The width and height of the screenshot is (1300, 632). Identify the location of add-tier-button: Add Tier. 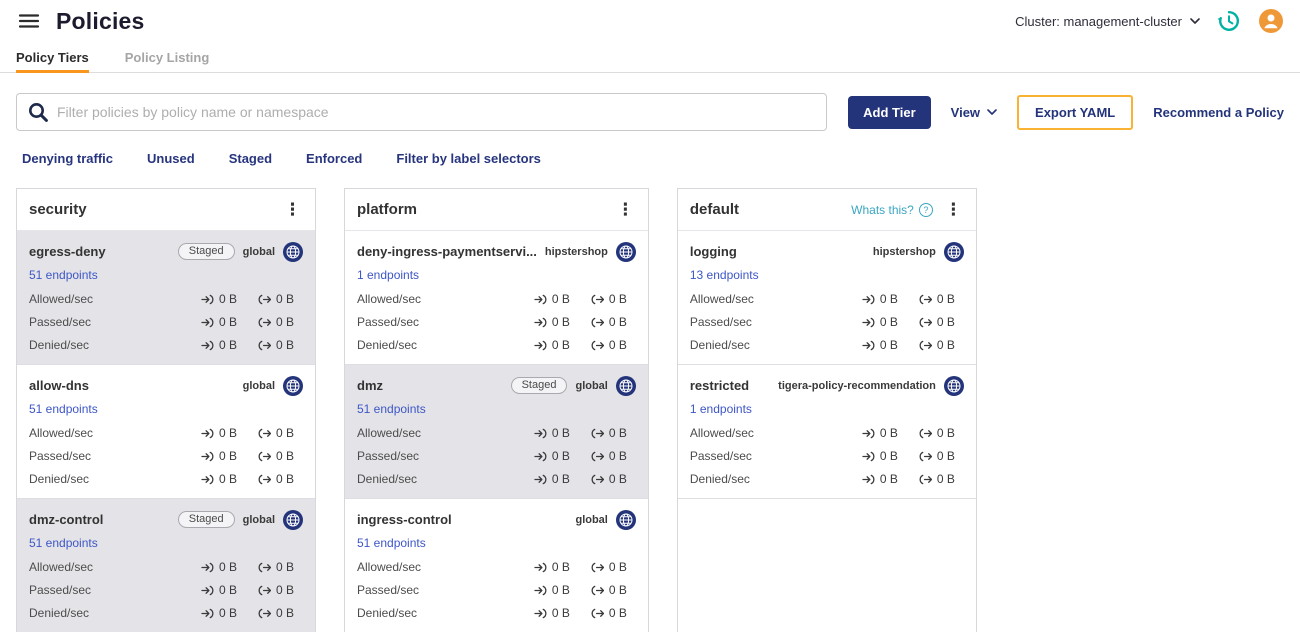
(889, 112).